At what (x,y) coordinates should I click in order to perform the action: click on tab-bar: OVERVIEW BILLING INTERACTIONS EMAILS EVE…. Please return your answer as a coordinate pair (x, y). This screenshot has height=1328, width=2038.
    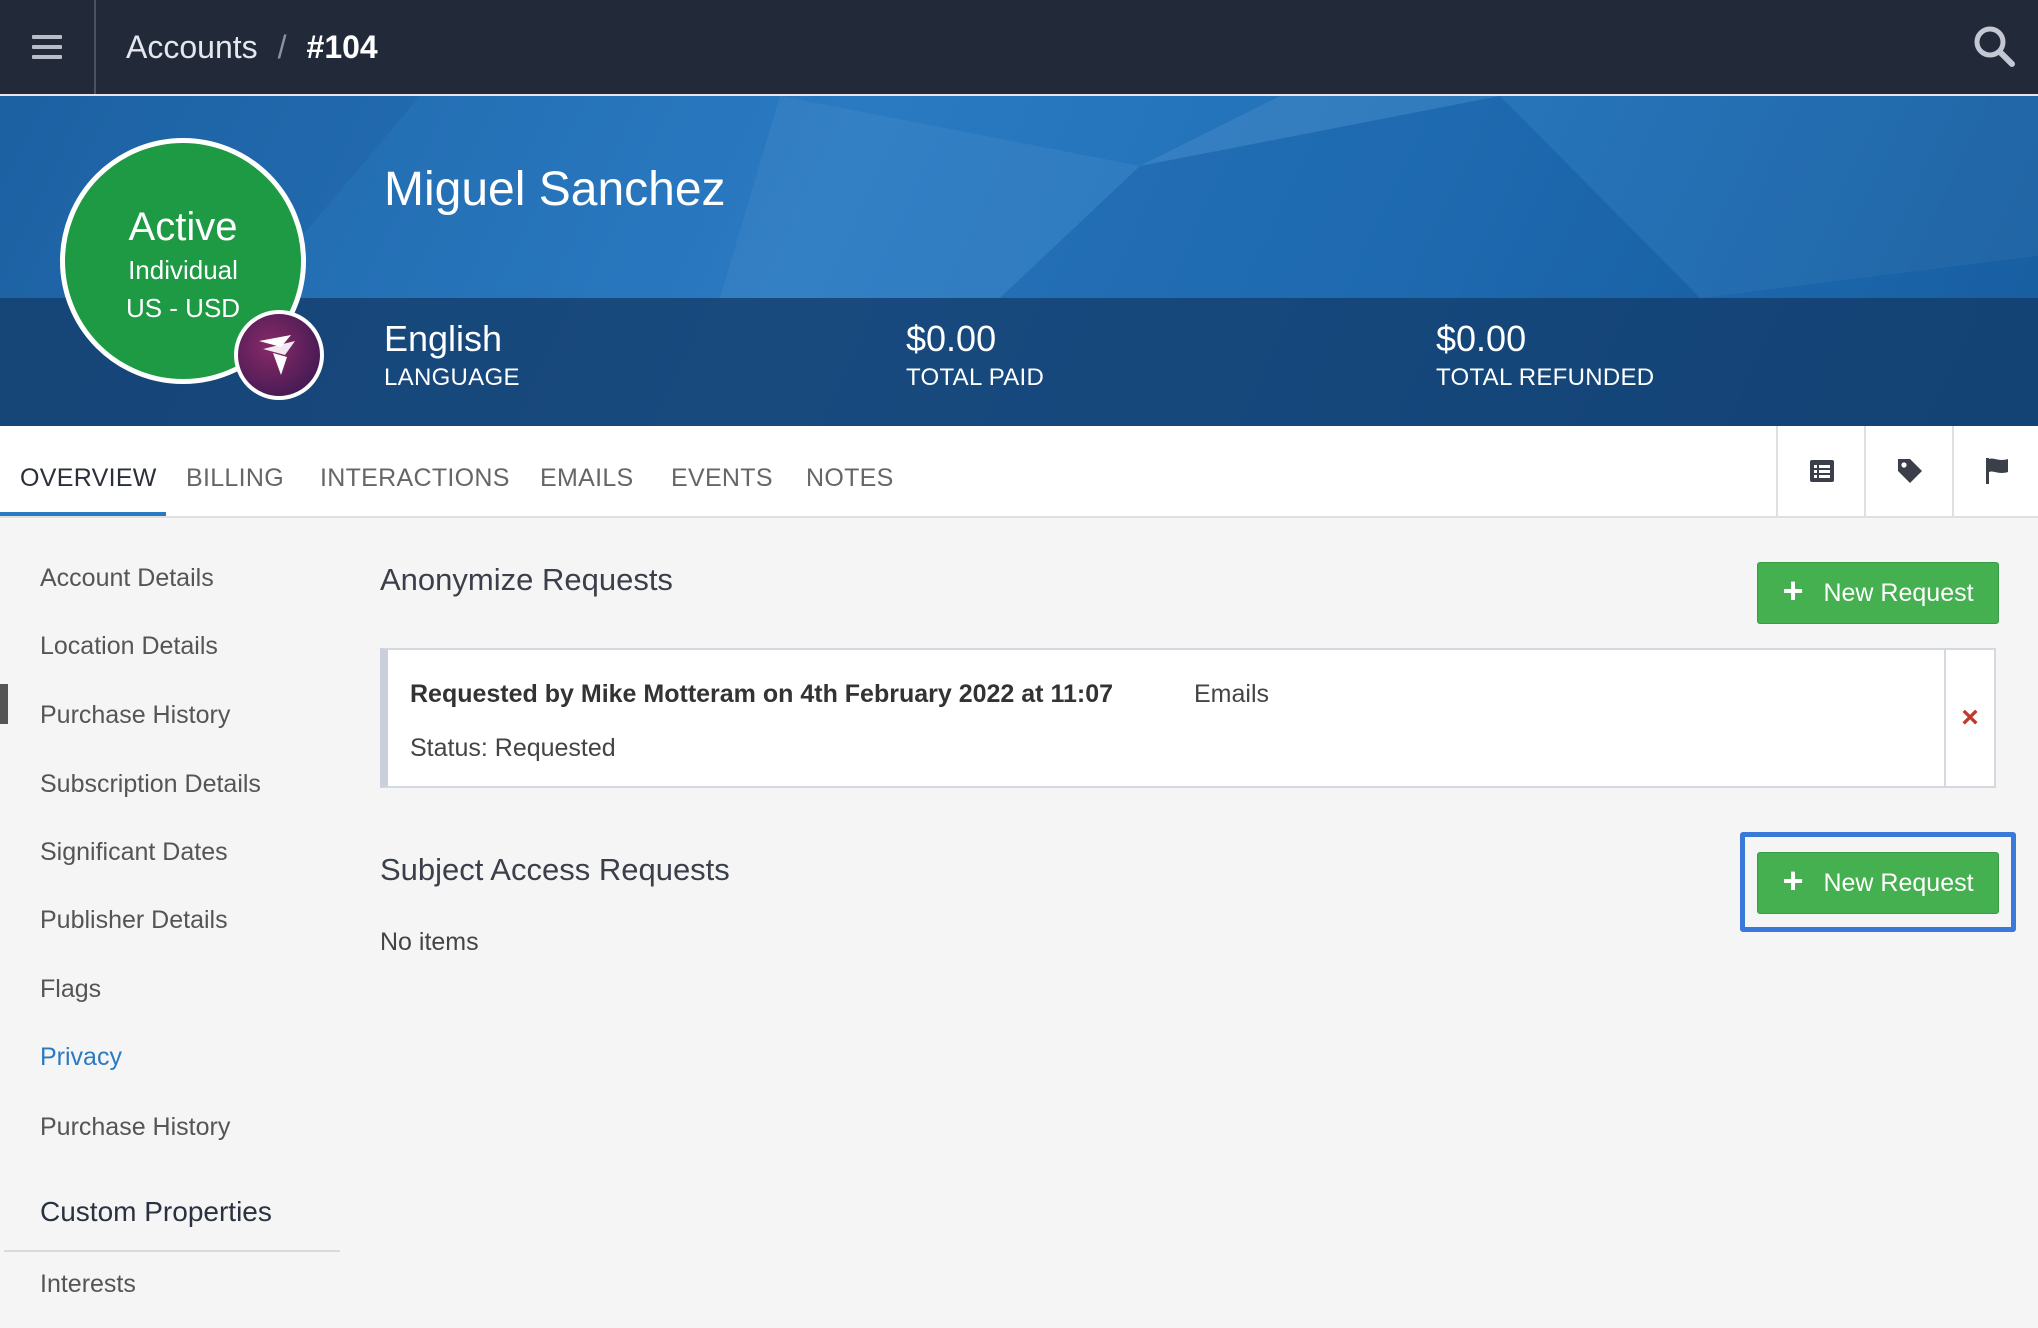
    Looking at the image, I should click on (1019, 472).